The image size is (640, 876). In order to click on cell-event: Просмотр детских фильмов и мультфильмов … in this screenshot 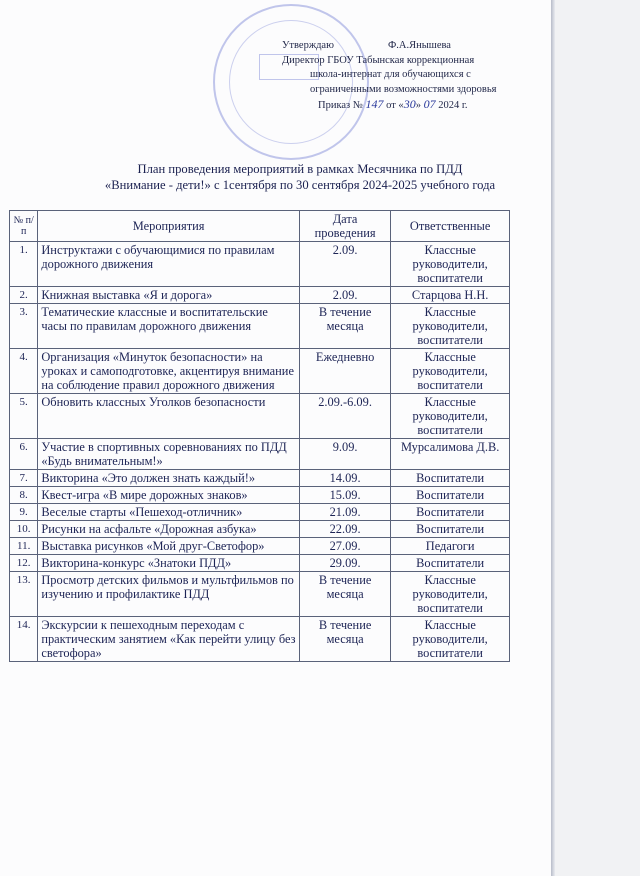, I will do `click(168, 594)`.